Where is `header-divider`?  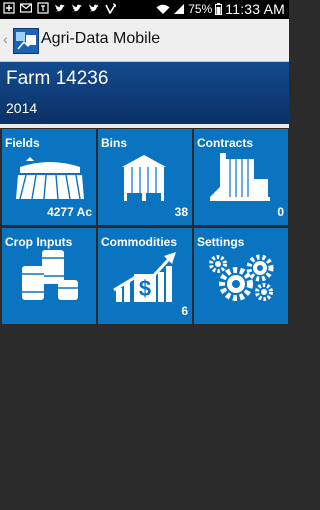 header-divider is located at coordinates (144, 126).